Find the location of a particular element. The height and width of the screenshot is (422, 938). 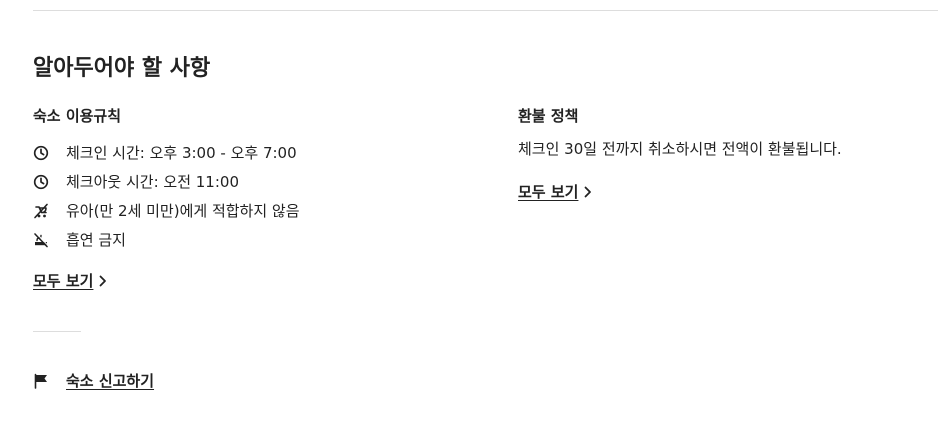

section-divider is located at coordinates (57, 331).